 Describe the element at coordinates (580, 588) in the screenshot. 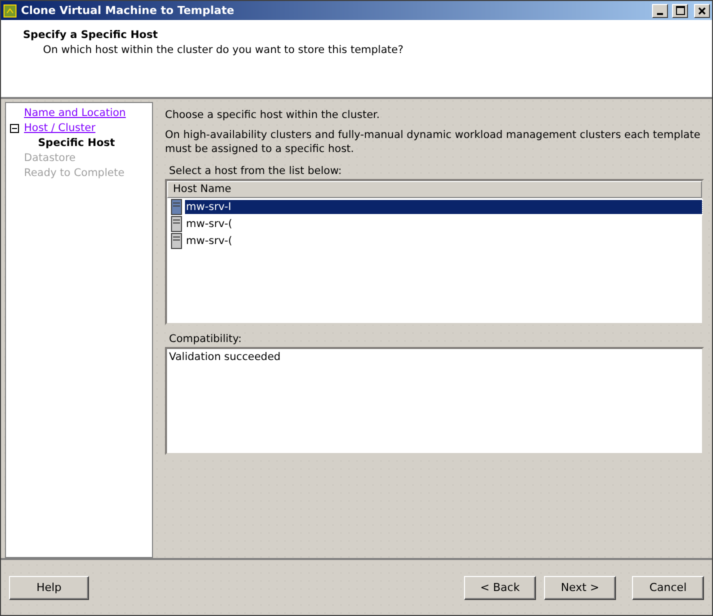

I see `wizard-button: Next >` at that location.